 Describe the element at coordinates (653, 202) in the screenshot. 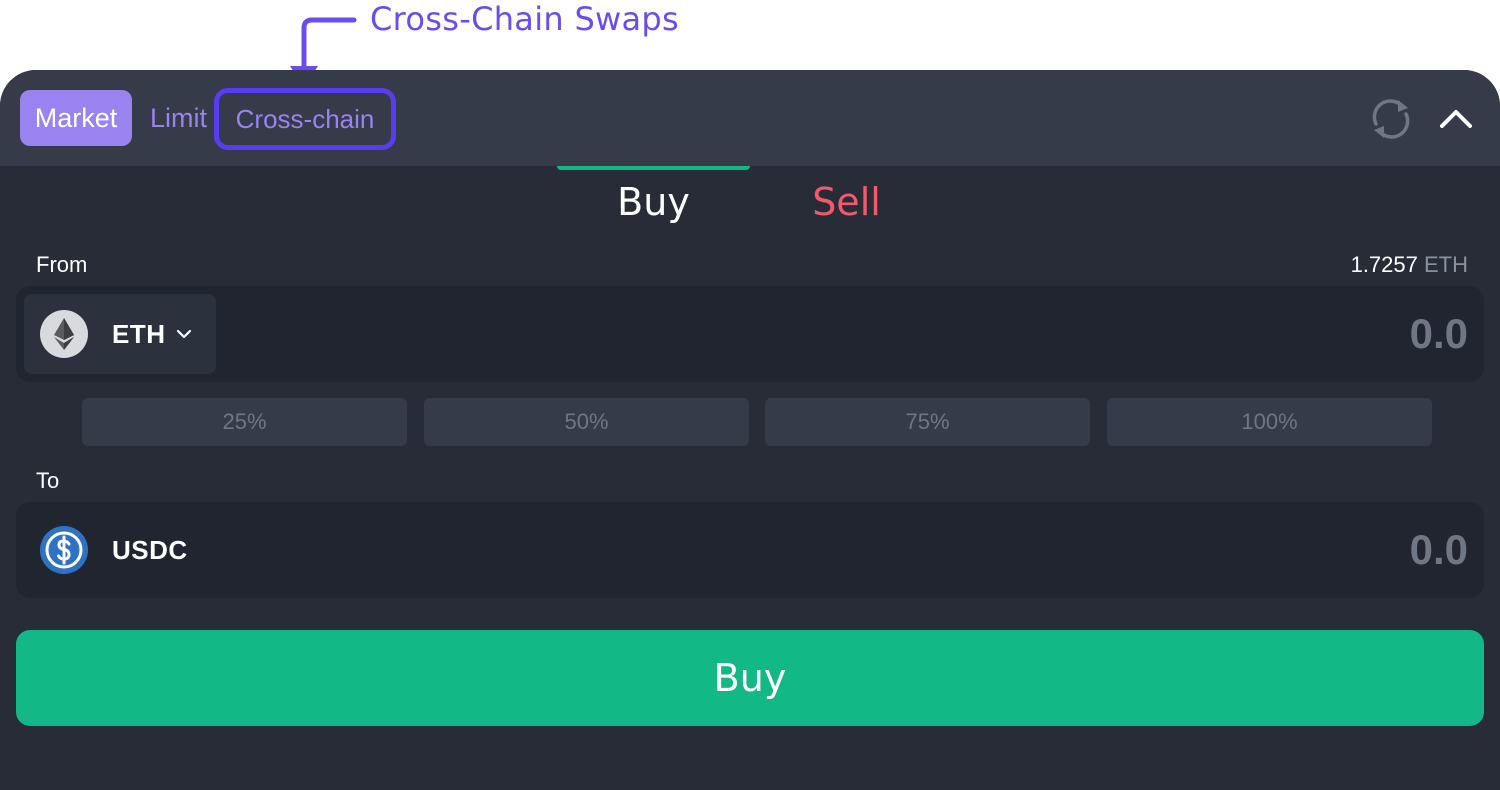

I see `tab-buy: Buy` at that location.